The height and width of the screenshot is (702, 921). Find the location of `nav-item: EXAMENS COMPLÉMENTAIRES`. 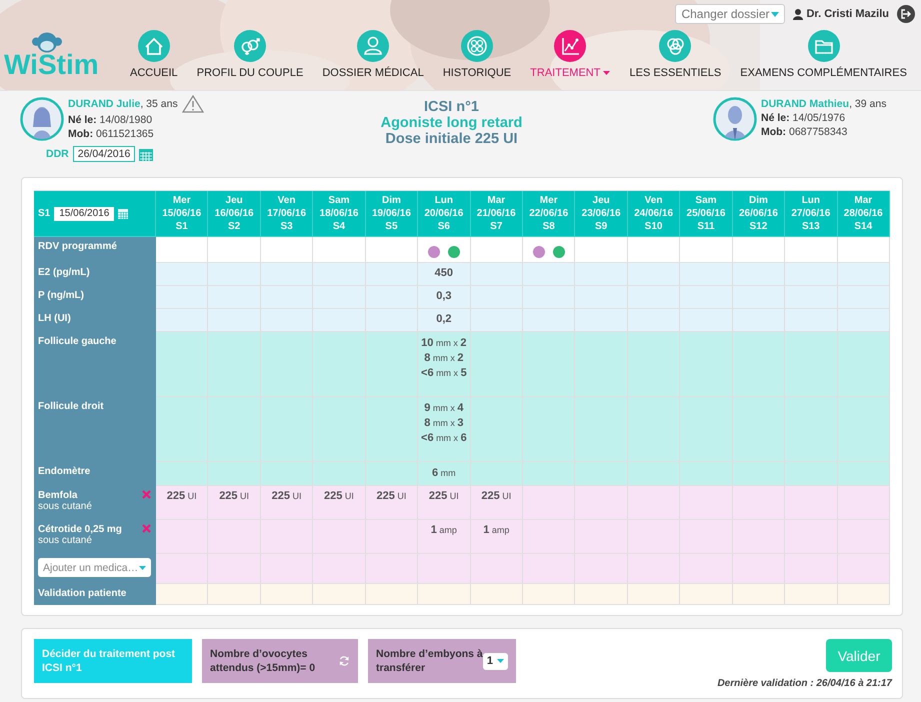

nav-item: EXAMENS COMPLÉMENTAIRES is located at coordinates (823, 54).